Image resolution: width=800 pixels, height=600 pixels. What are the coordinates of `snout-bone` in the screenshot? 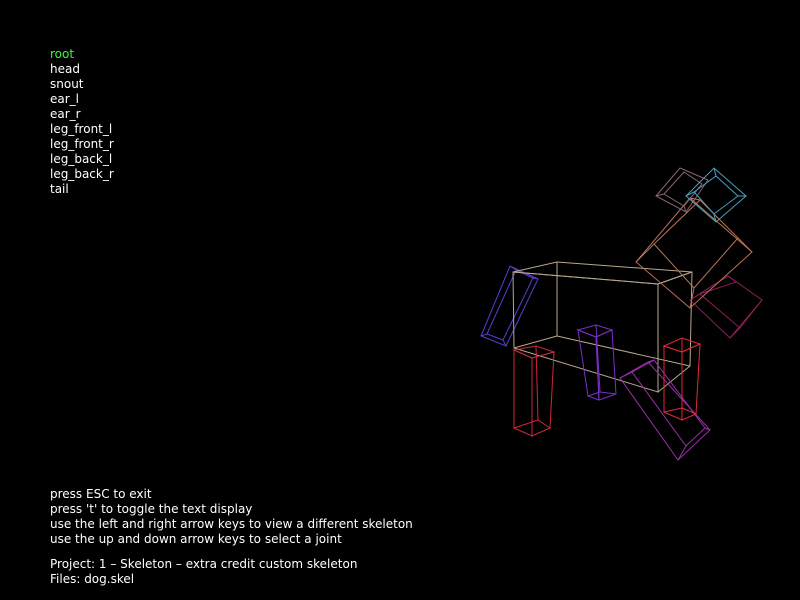 It's located at (726, 307).